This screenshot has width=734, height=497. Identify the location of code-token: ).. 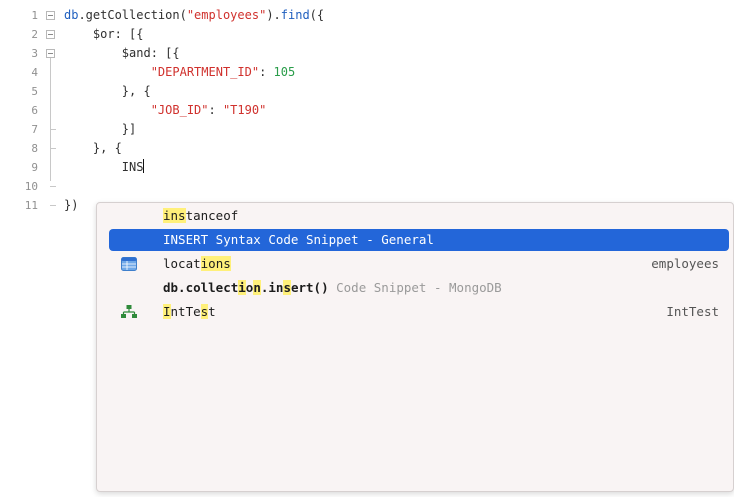
(273, 15).